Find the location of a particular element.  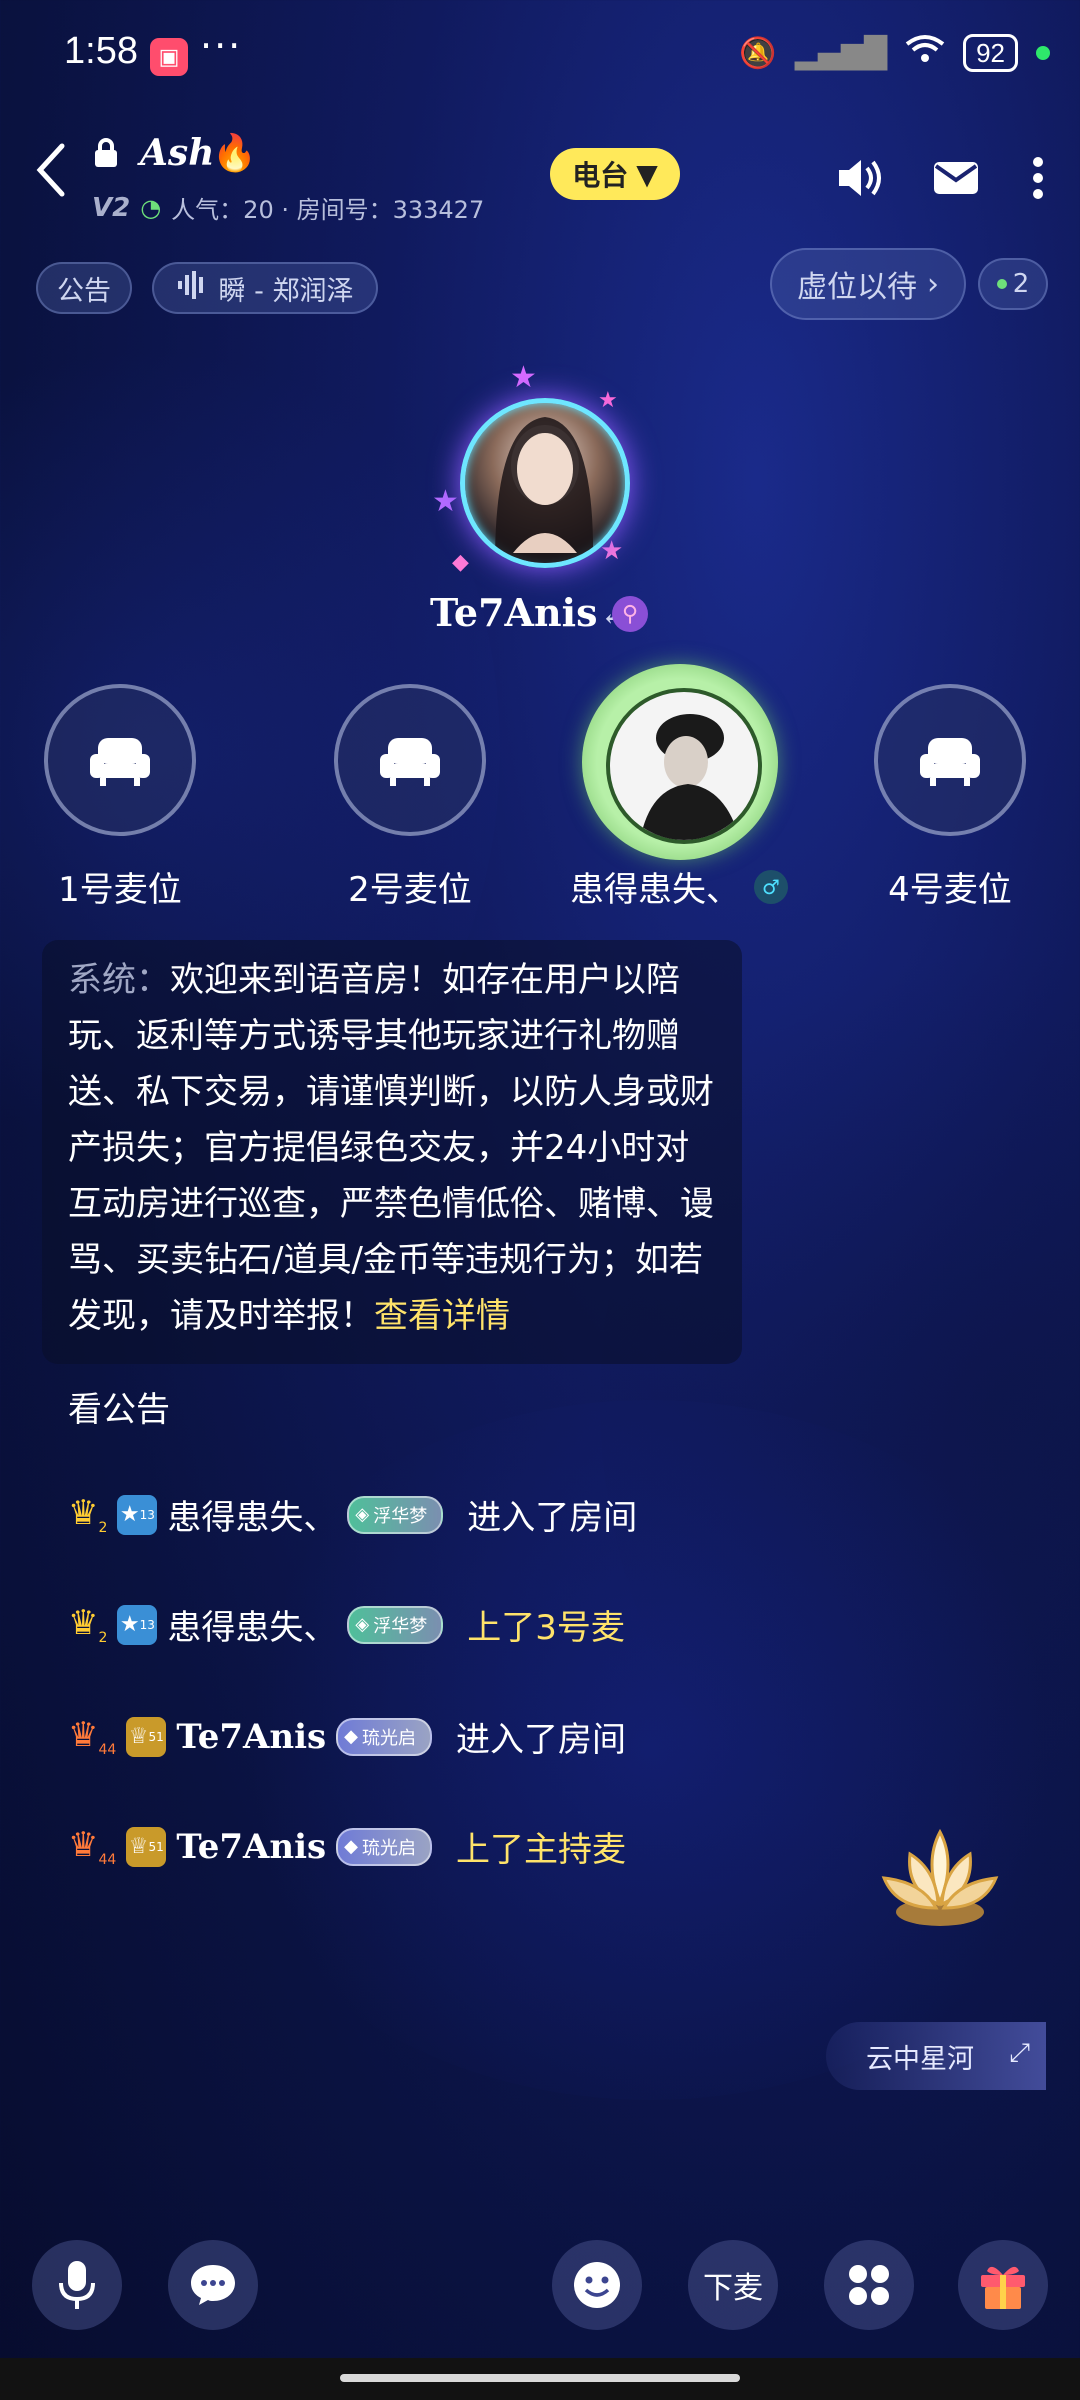

seat-4-label: 4号麦位 is located at coordinates (950, 890).